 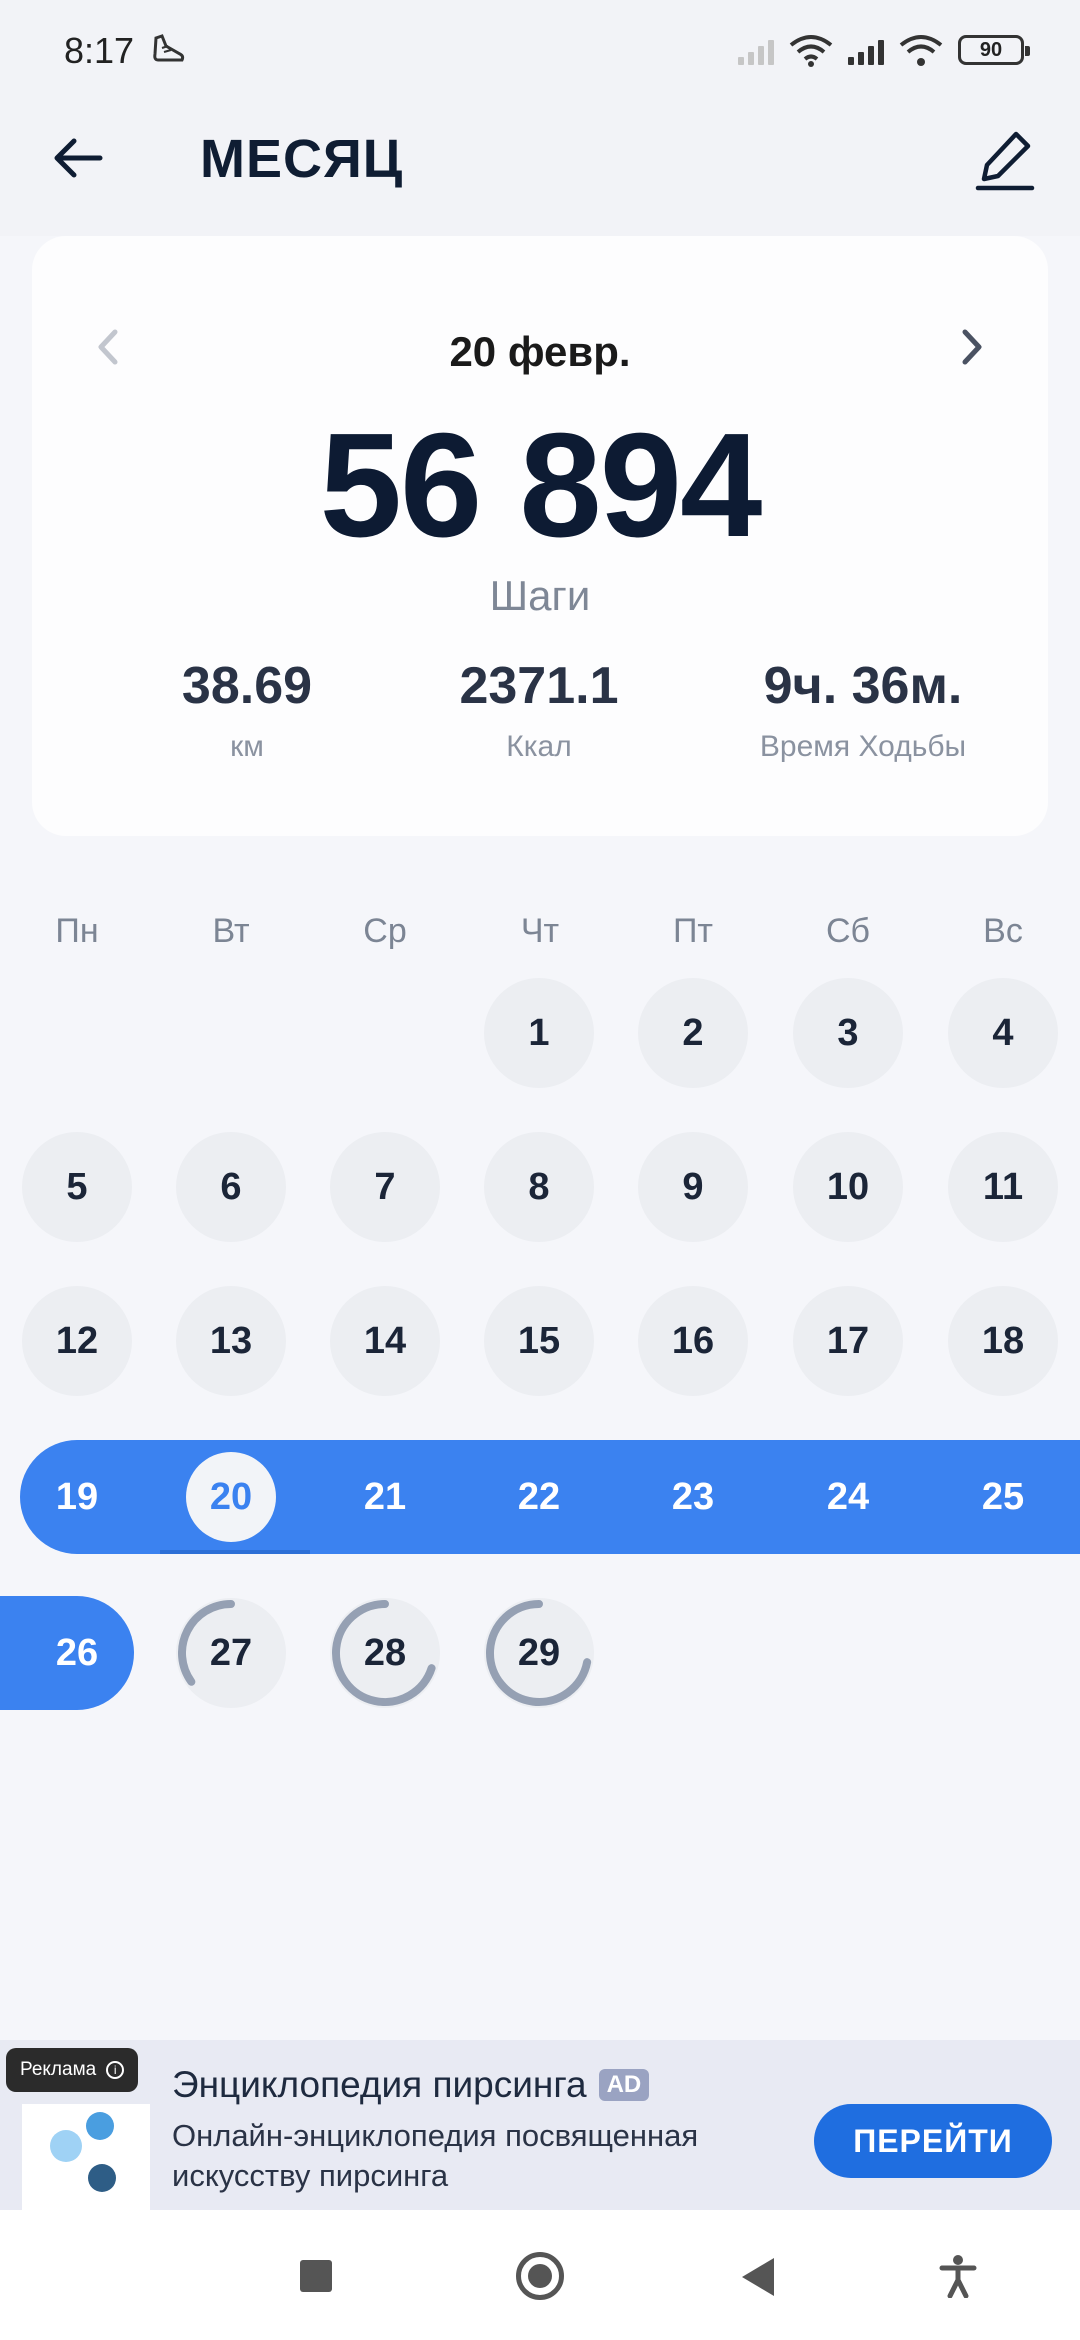 I want to click on calendar-day: 15, so click(x=539, y=1341).